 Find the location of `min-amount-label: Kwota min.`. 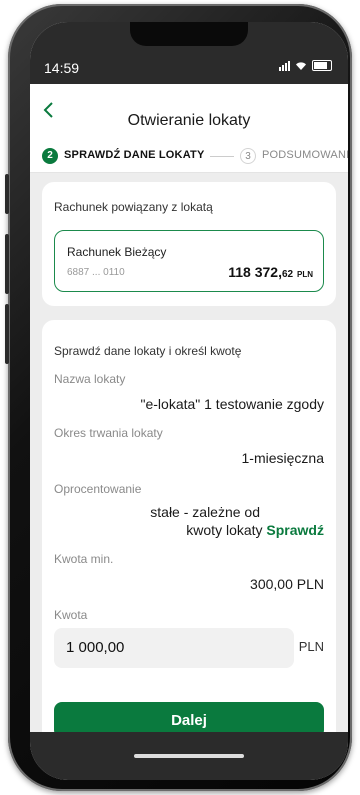

min-amount-label: Kwota min. is located at coordinates (84, 559).